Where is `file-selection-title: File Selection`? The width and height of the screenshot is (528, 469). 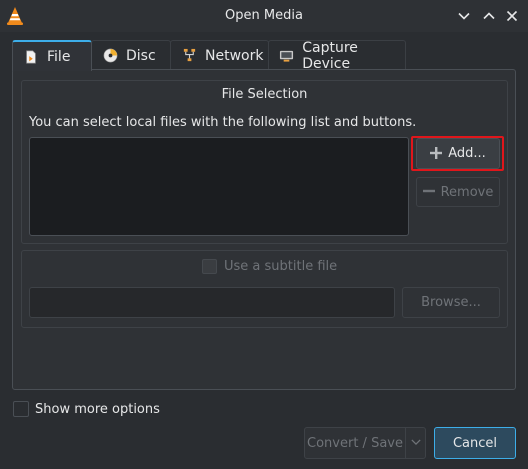
file-selection-title: File Selection is located at coordinates (264, 94).